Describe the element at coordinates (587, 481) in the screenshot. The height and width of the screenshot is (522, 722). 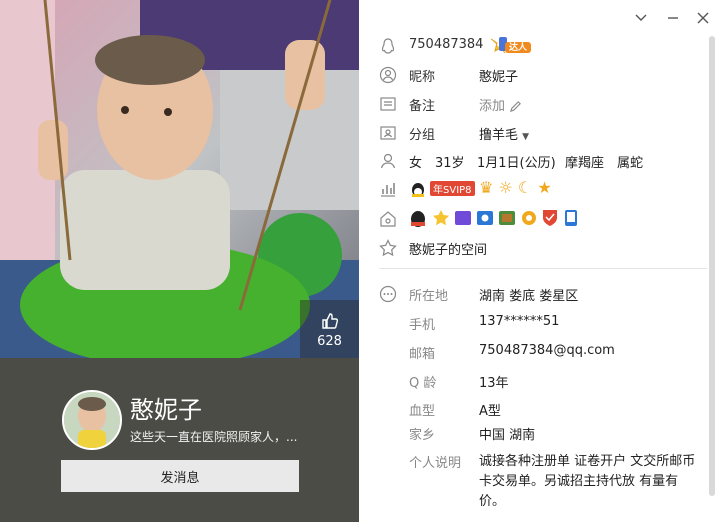
I see `intro-value: 诚接各种注册单 证卷开户 文交所邮币卡交易单。另诚招主持代放 有量有价。` at that location.